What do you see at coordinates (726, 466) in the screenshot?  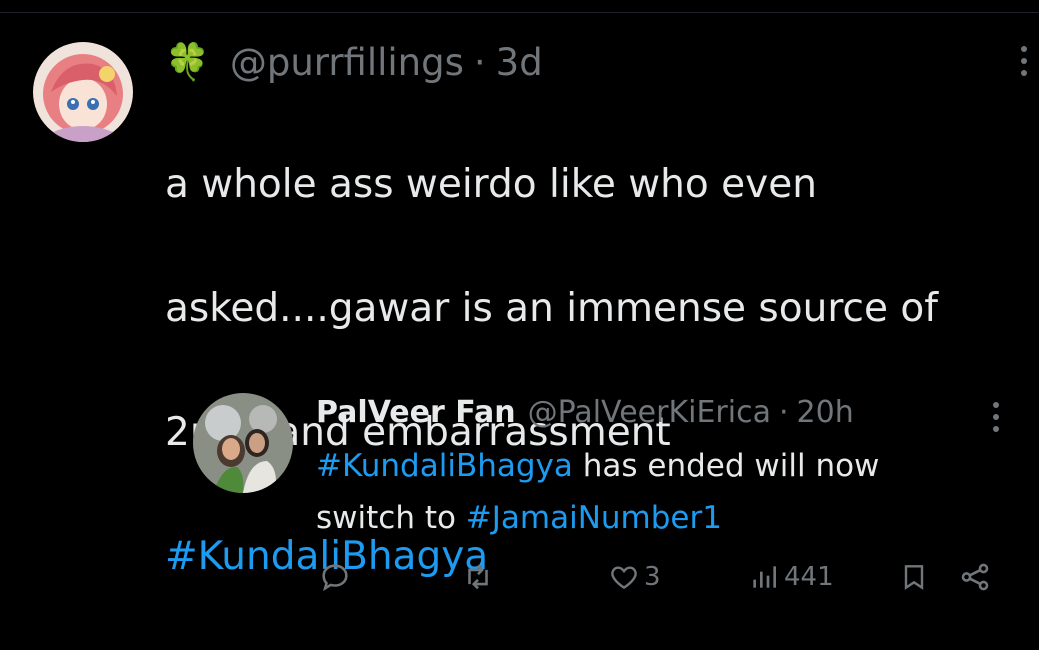 I see `reply-text-fragment: has ended will now` at bounding box center [726, 466].